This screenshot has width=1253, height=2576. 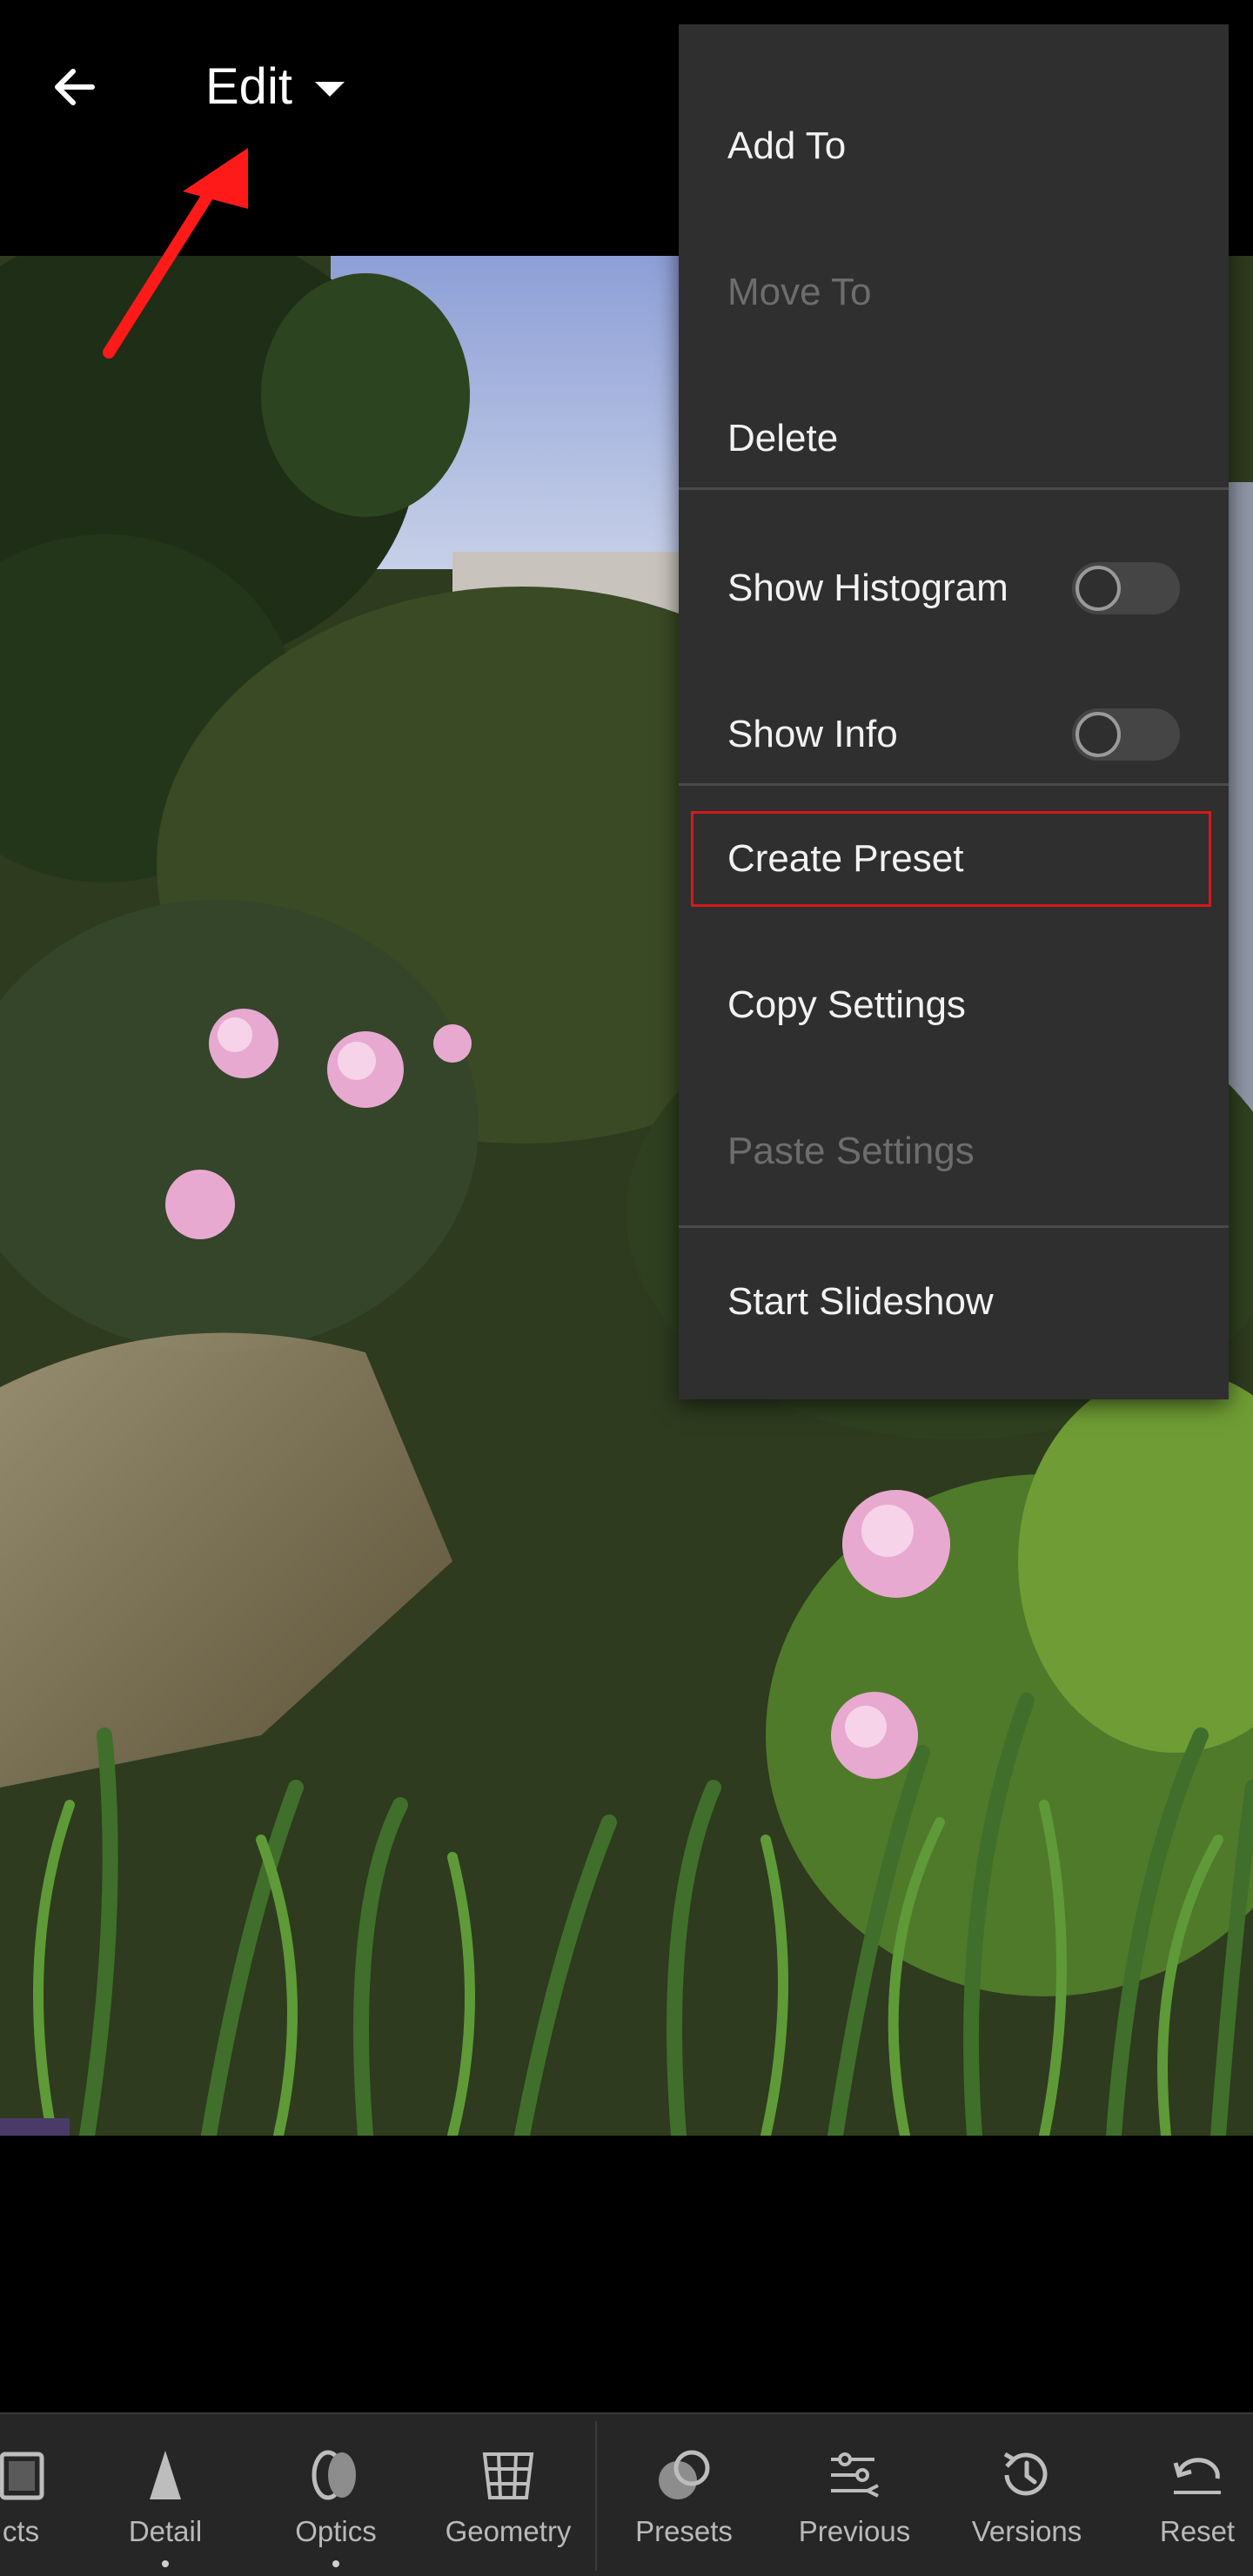 I want to click on menu-item-copy-settings: Copy Settings, so click(x=954, y=1005).